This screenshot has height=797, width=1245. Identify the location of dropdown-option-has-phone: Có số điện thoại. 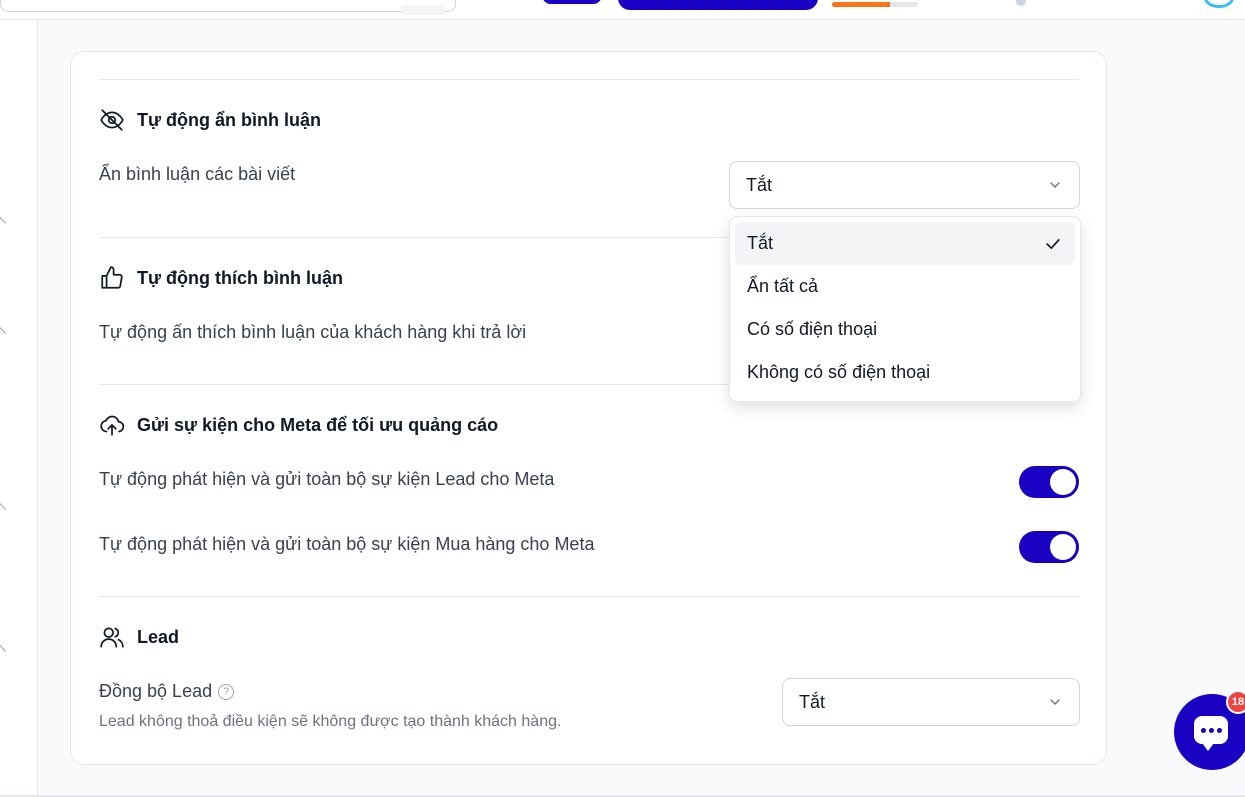
(905, 329).